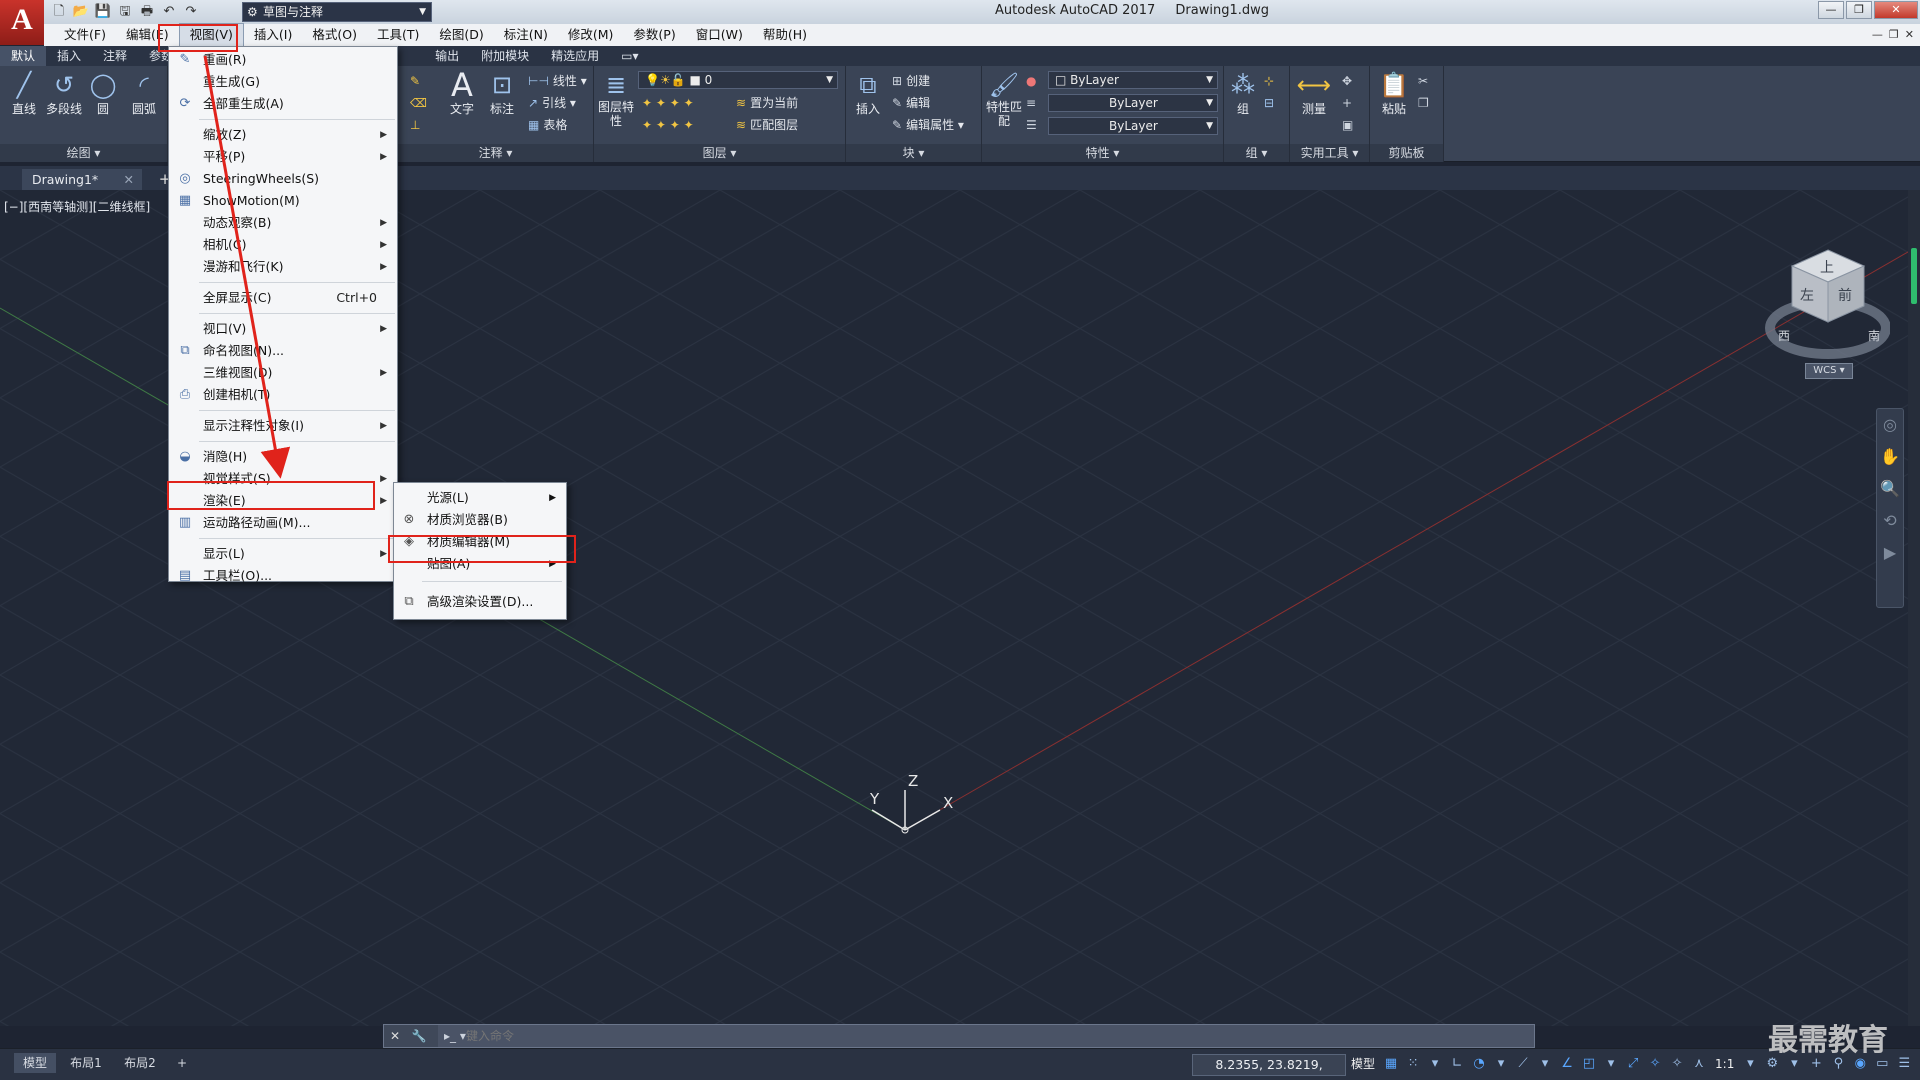 The height and width of the screenshot is (1080, 1920). What do you see at coordinates (140, 1063) in the screenshot?
I see `layout-tab-2: 布局2` at bounding box center [140, 1063].